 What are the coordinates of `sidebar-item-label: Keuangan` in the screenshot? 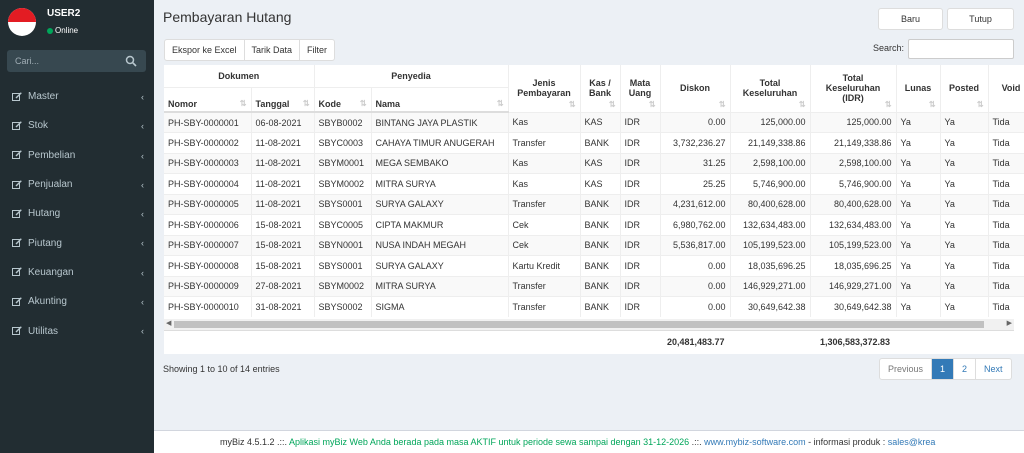 It's located at (51, 272).